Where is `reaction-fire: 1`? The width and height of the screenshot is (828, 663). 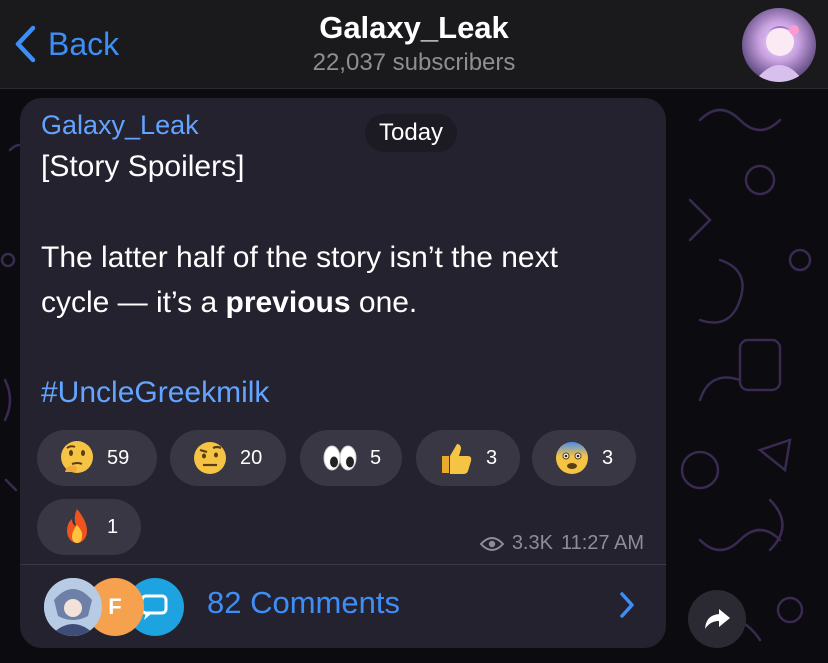
reaction-fire: 1 is located at coordinates (89, 527).